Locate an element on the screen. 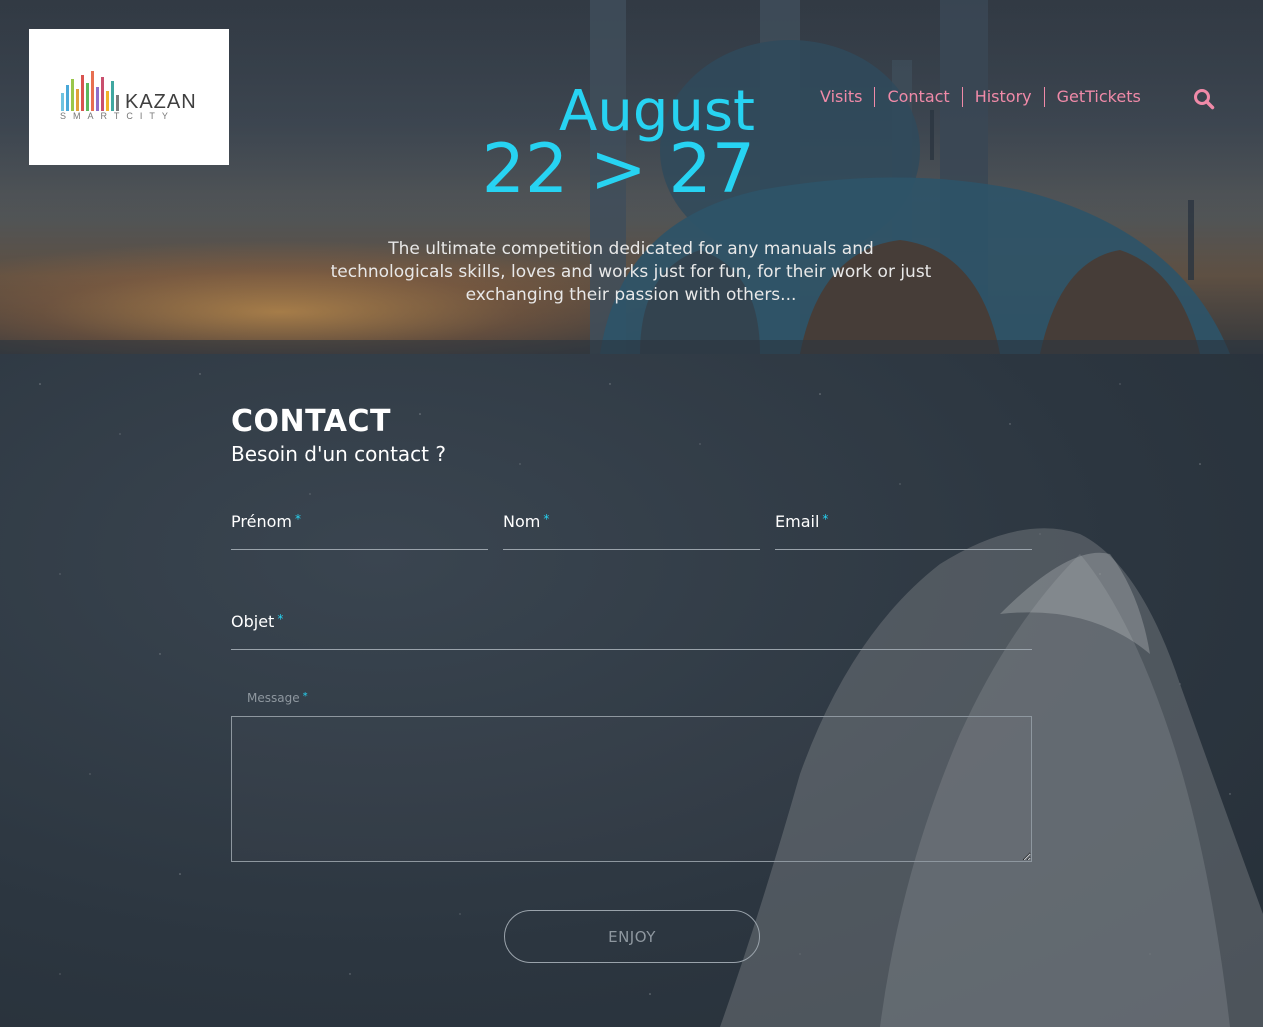 Image resolution: width=1263 pixels, height=1027 pixels. search-icon is located at coordinates (1204, 99).